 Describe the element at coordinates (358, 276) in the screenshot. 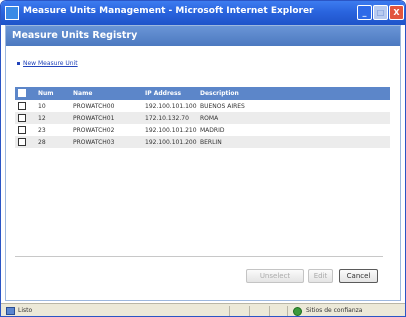

I see `cancel-button: Cancel` at that location.